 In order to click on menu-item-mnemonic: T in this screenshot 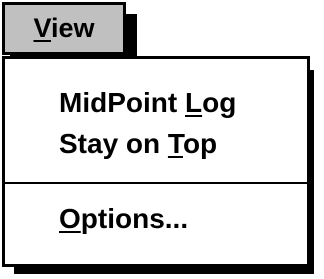, I will do `click(175, 143)`.